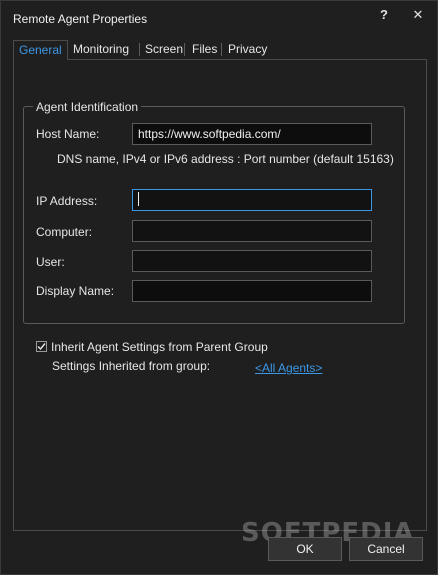 The height and width of the screenshot is (575, 438). Describe the element at coordinates (164, 49) in the screenshot. I see `tab-screen: Screen` at that location.